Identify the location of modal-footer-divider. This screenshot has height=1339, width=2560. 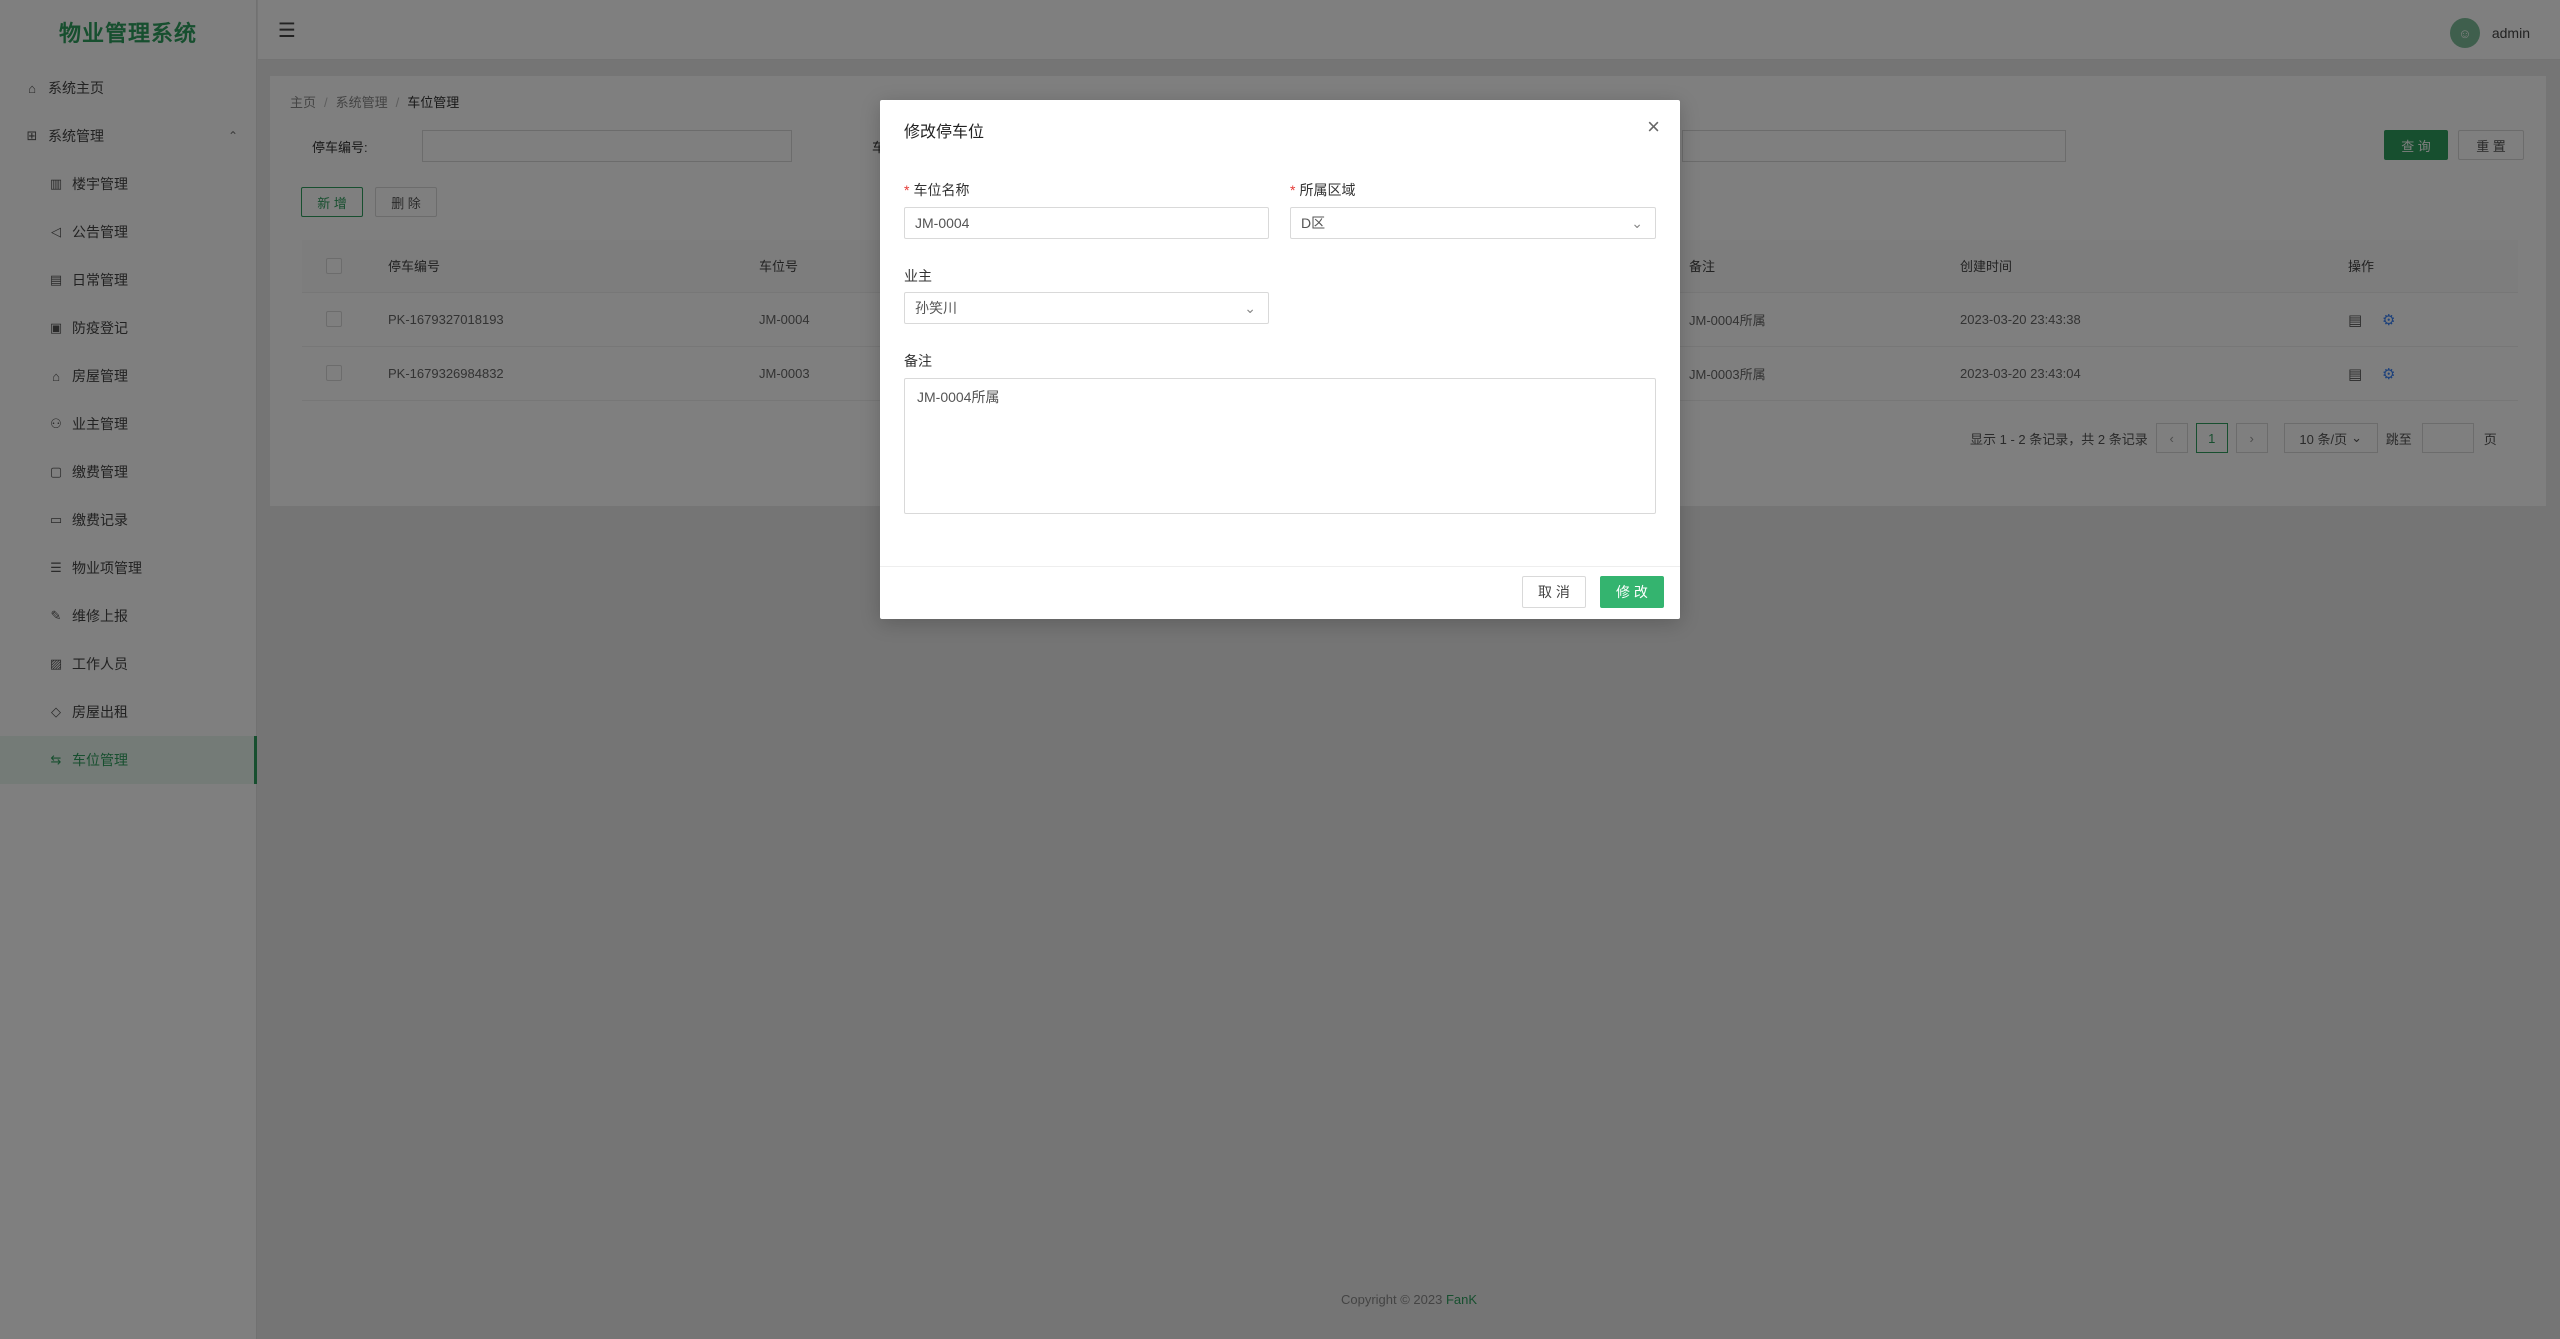
(1280, 566).